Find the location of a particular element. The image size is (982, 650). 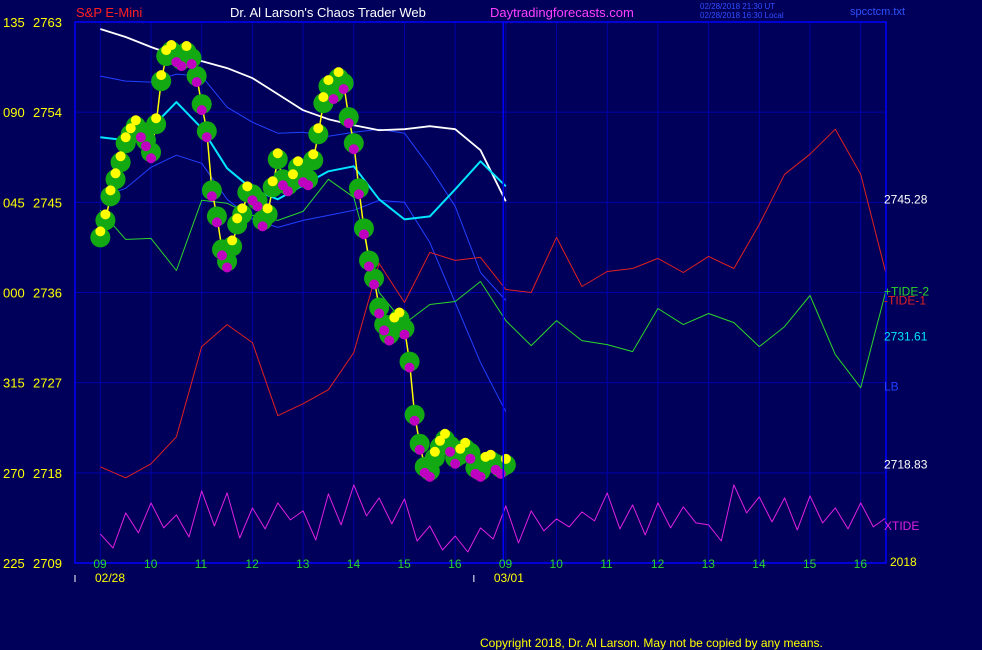

y-axis-left-label: 135 is located at coordinates (14, 22).